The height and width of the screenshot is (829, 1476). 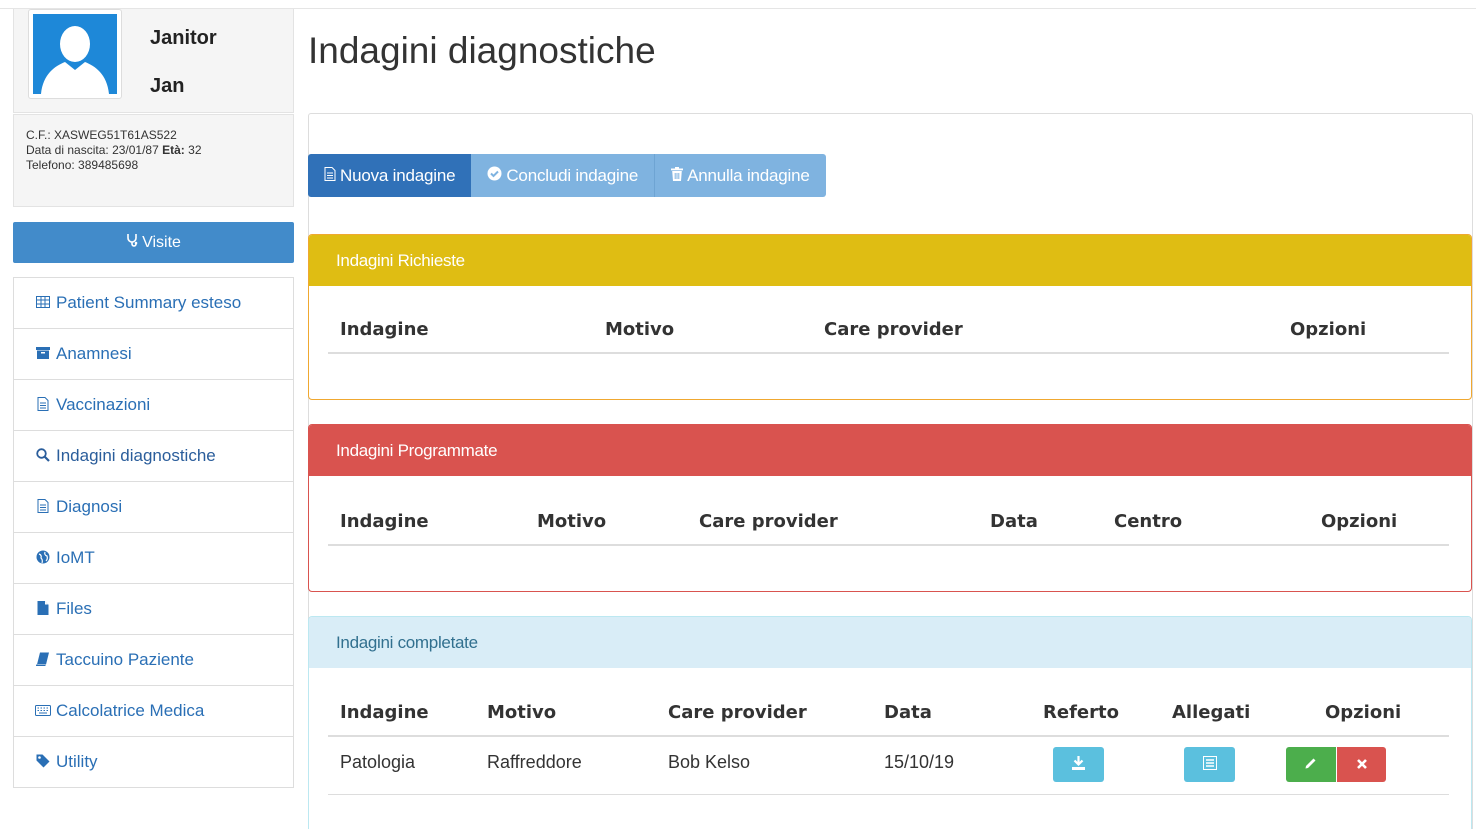 What do you see at coordinates (43, 609) in the screenshot?
I see `file-icon` at bounding box center [43, 609].